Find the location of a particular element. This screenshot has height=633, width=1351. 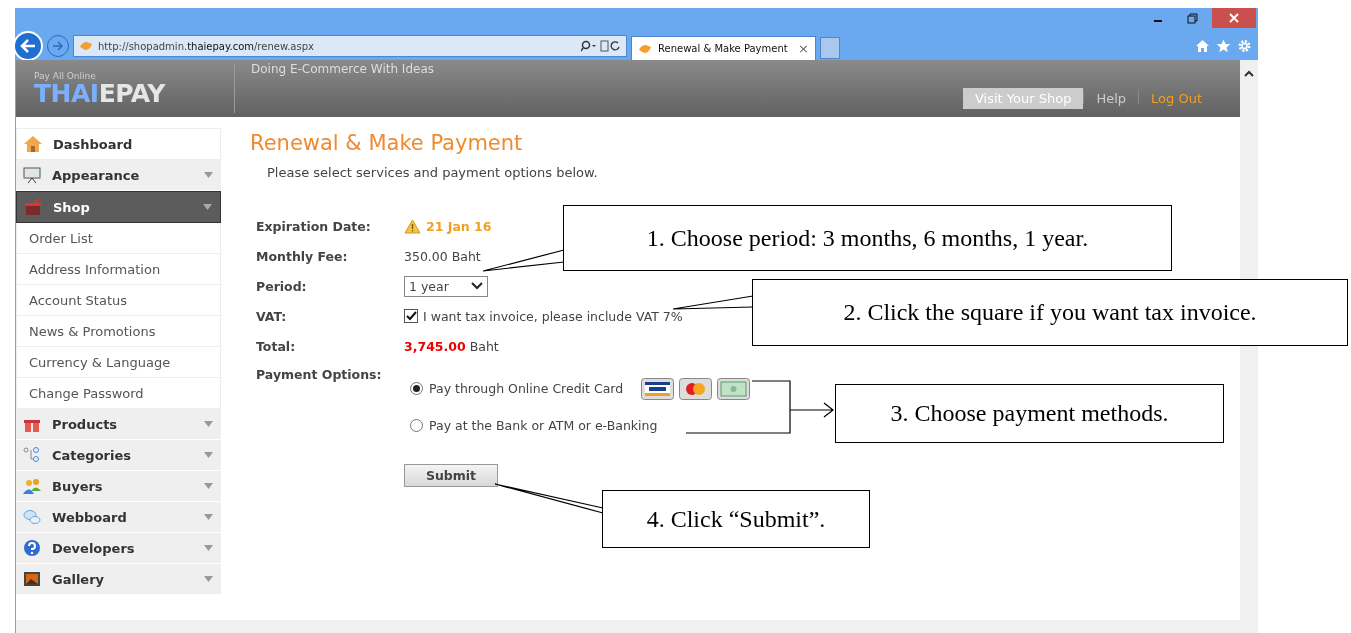

sidebar-subitem: Currency & Language is located at coordinates (118, 362).